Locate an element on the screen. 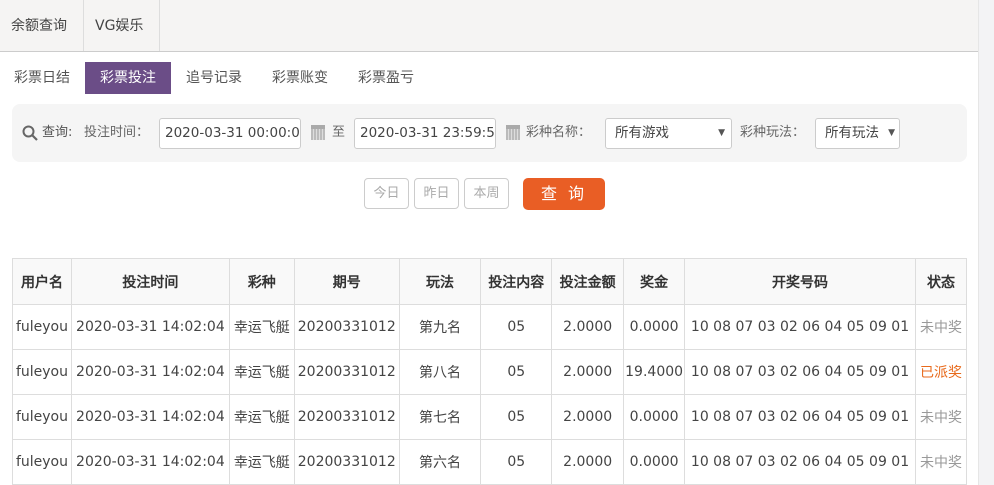  column-header: 投注金额 is located at coordinates (588, 281).